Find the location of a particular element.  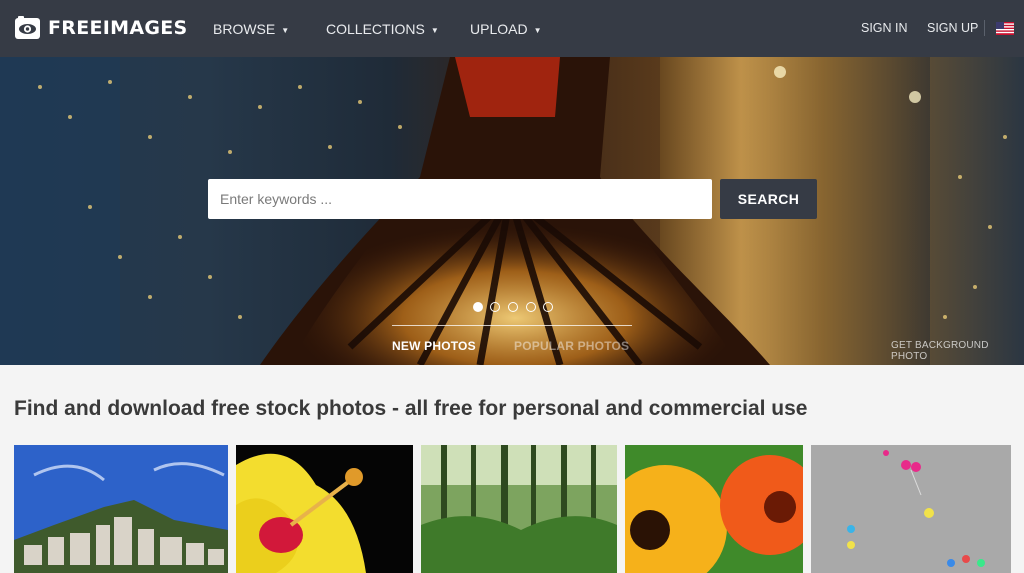

search-input is located at coordinates (460, 199).